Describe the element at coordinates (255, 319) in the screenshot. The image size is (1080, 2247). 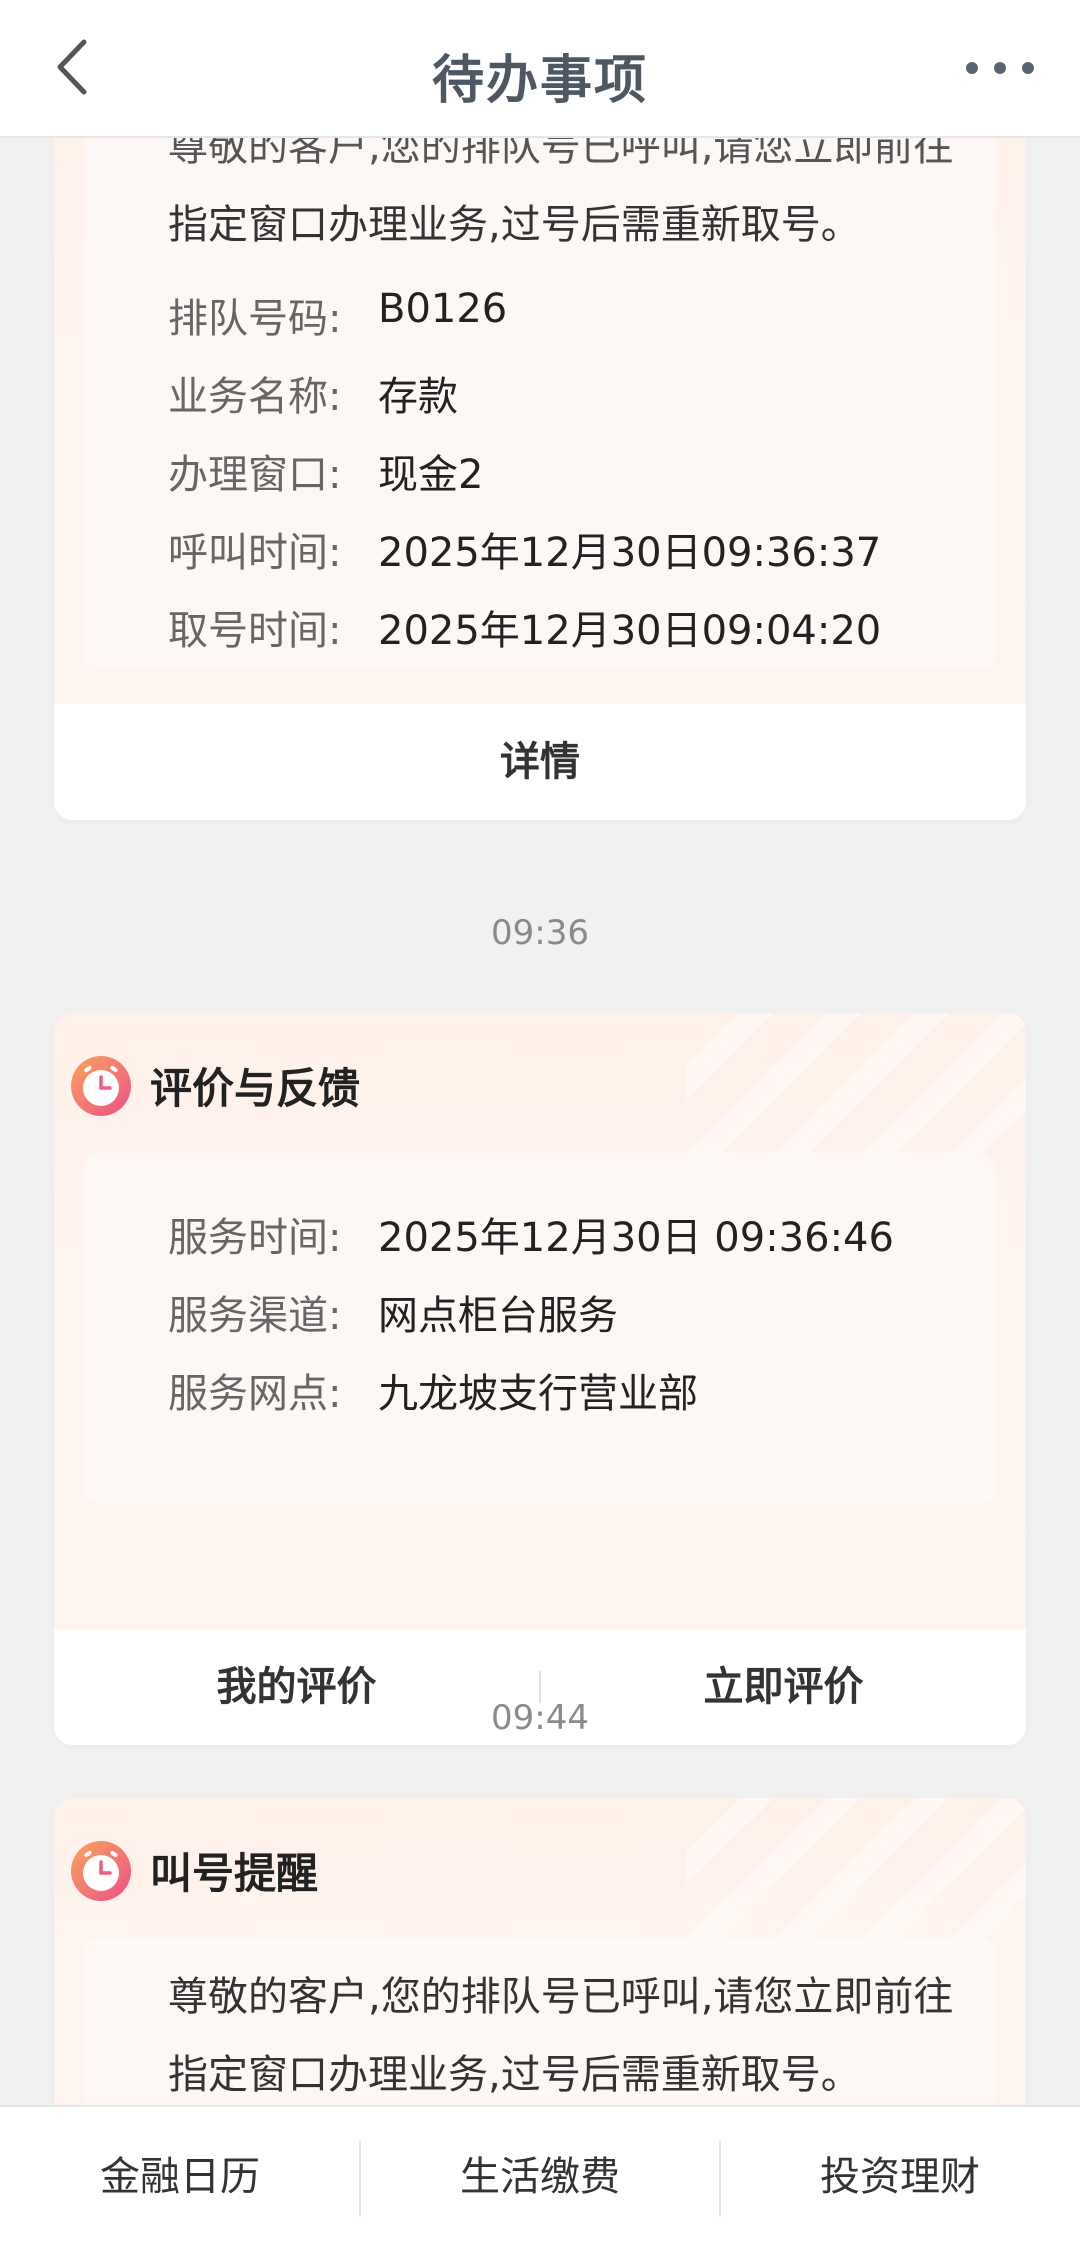
I see `field-label: 排队号码:` at that location.